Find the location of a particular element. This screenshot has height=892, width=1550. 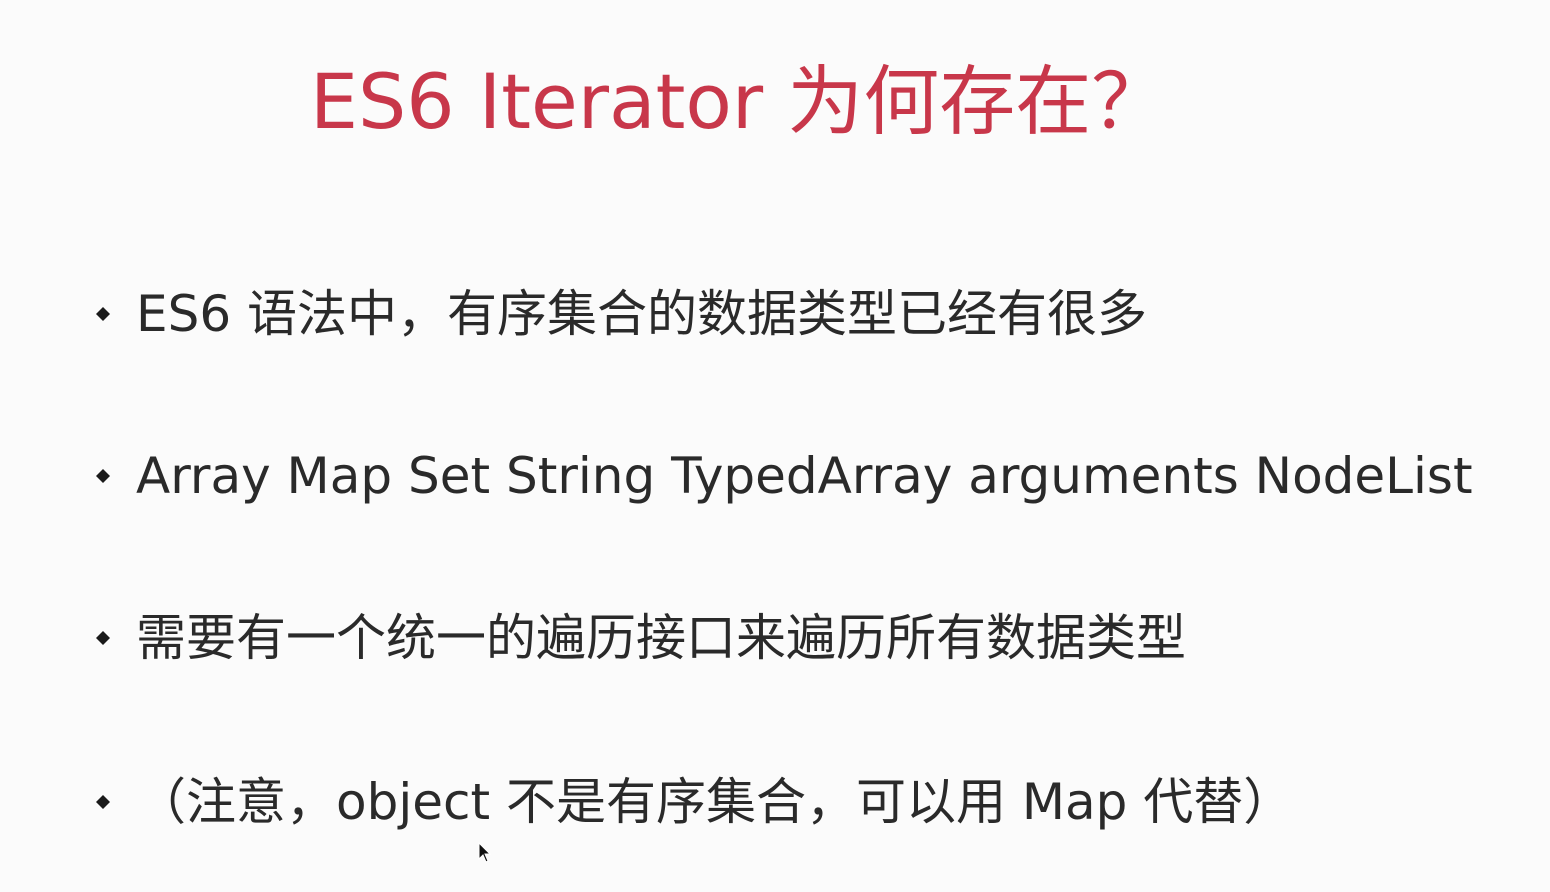

bullet-text: 需要有一个统一的遍历接口来遍历所有数据类型 is located at coordinates (661, 638).